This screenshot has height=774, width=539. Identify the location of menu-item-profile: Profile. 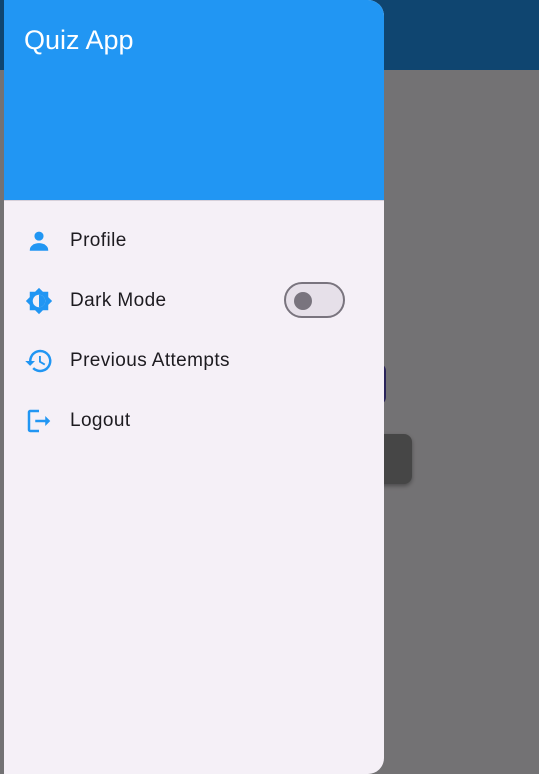
(194, 241).